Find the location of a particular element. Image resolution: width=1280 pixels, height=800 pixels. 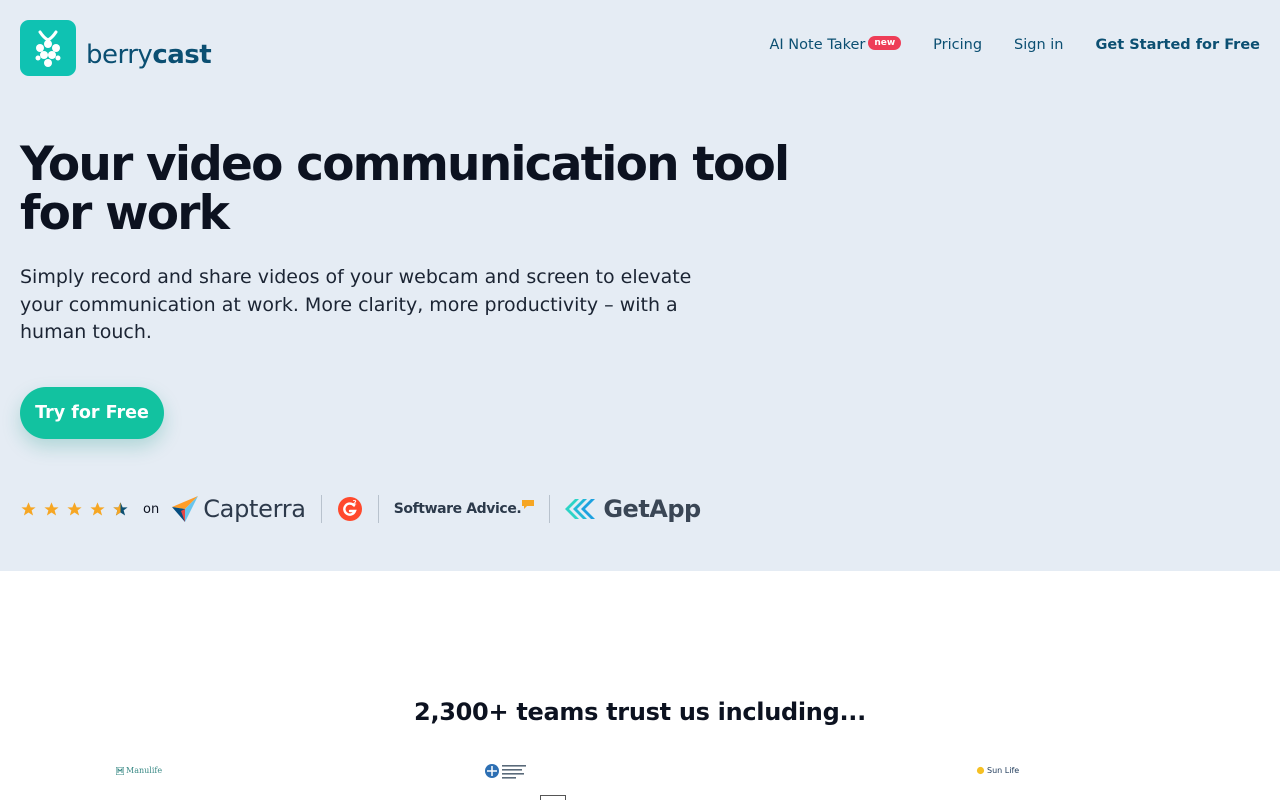

institute-icon is located at coordinates (505, 771).